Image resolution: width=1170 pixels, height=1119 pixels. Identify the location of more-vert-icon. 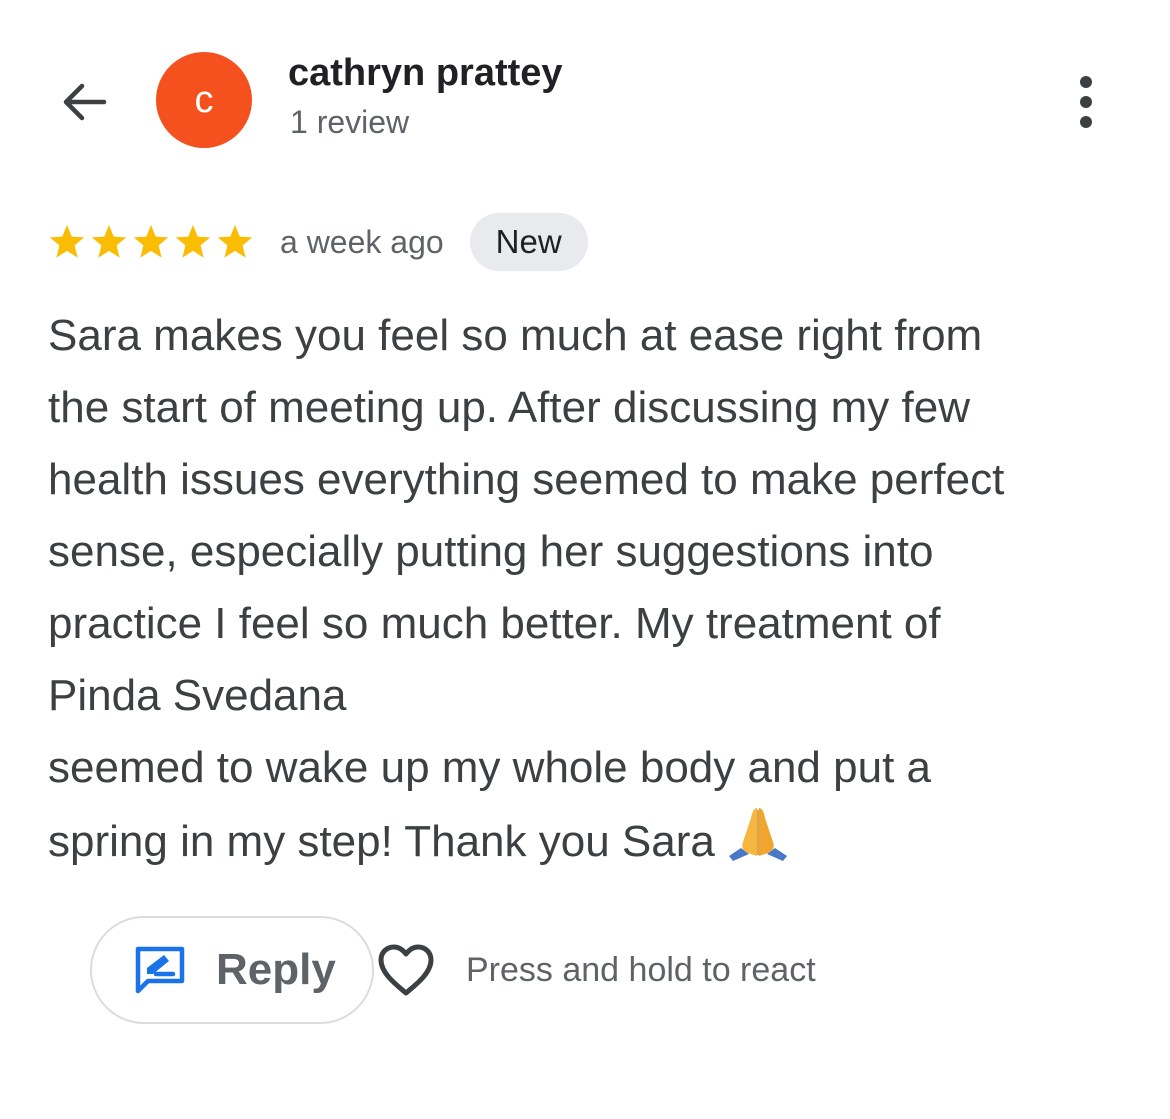
(1086, 102).